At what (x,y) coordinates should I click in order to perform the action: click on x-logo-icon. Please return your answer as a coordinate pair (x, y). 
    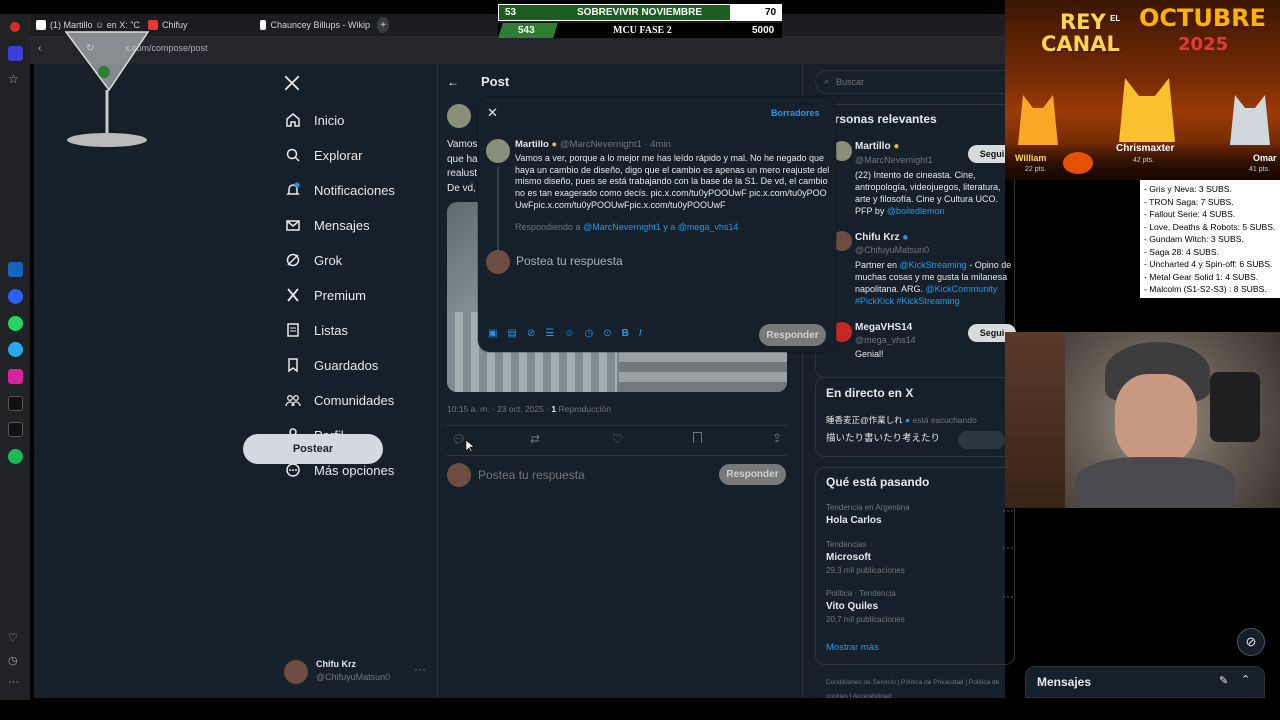
    Looking at the image, I should click on (292, 83).